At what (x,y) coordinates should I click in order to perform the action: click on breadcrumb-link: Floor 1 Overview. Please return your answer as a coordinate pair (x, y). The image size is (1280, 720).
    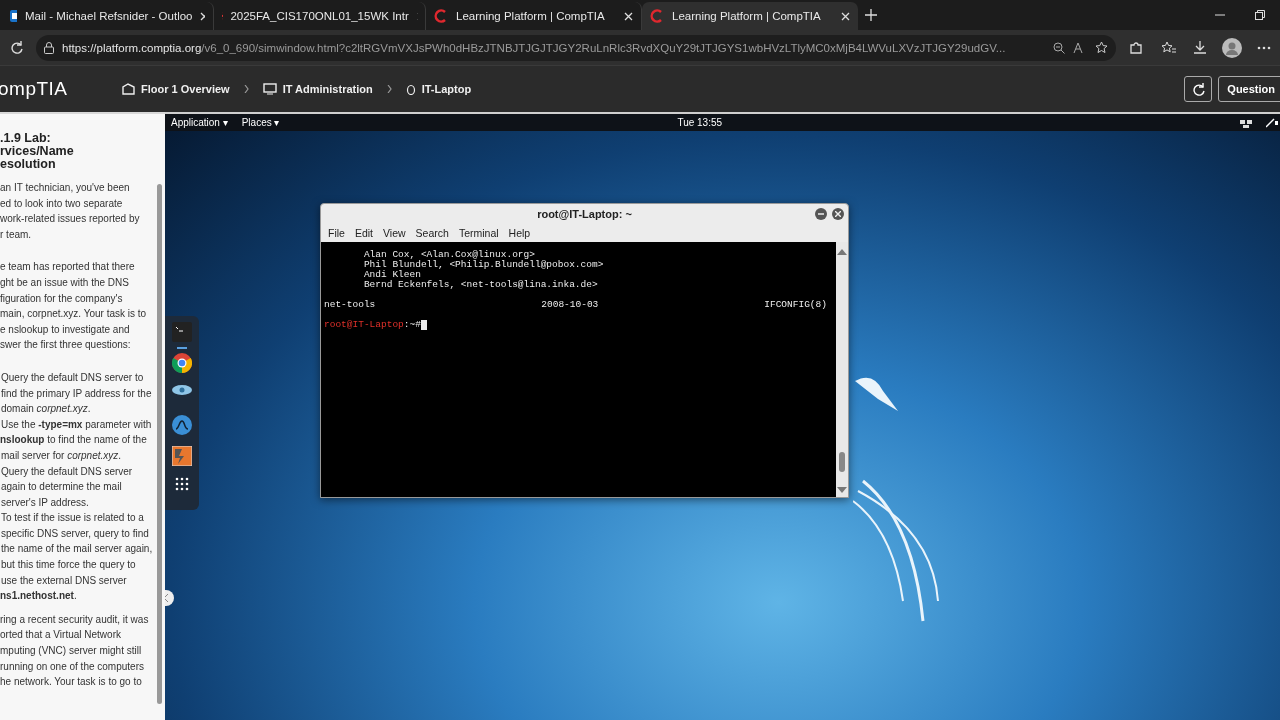
    Looking at the image, I should click on (176, 89).